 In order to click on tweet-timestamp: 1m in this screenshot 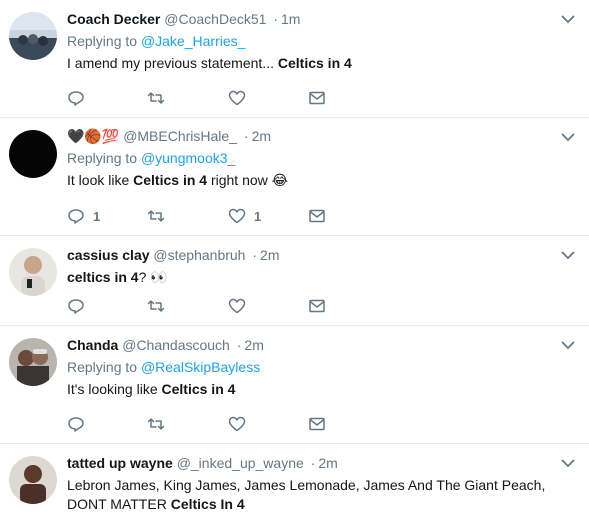, I will do `click(290, 19)`.